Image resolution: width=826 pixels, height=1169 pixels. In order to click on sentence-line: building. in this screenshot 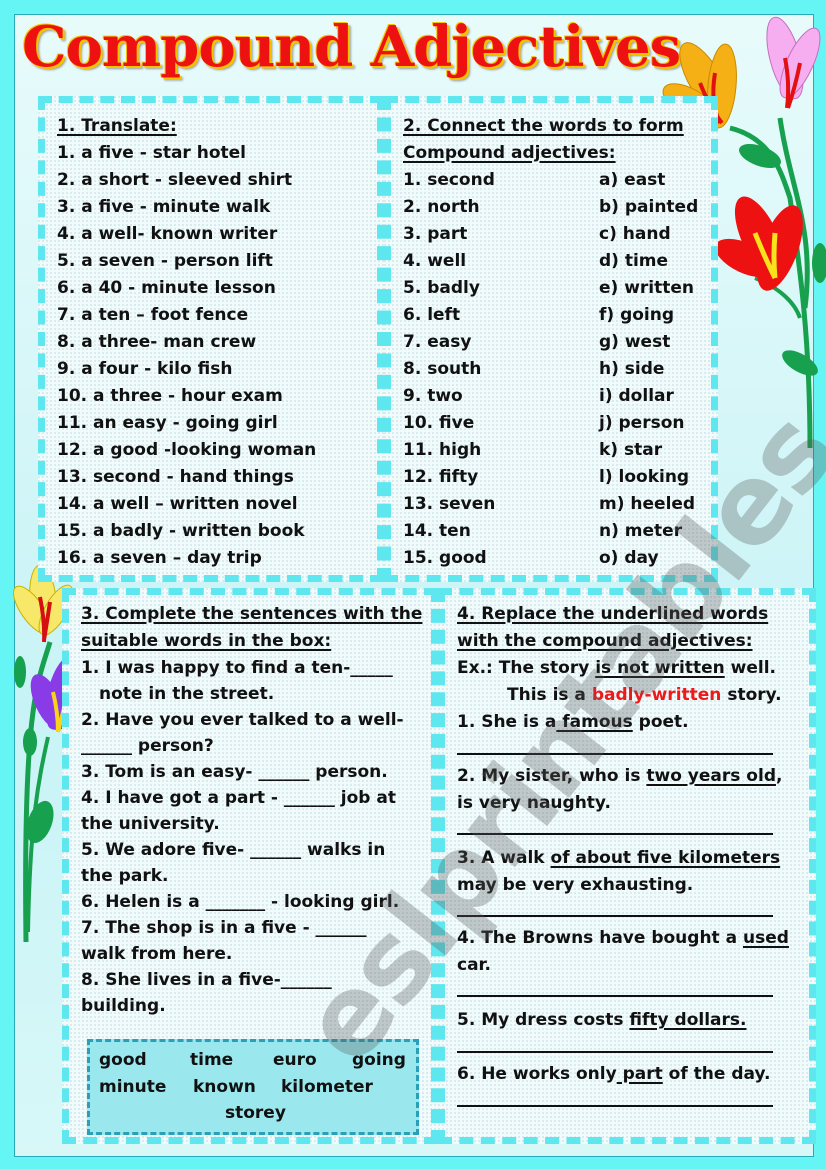, I will do `click(123, 1006)`.